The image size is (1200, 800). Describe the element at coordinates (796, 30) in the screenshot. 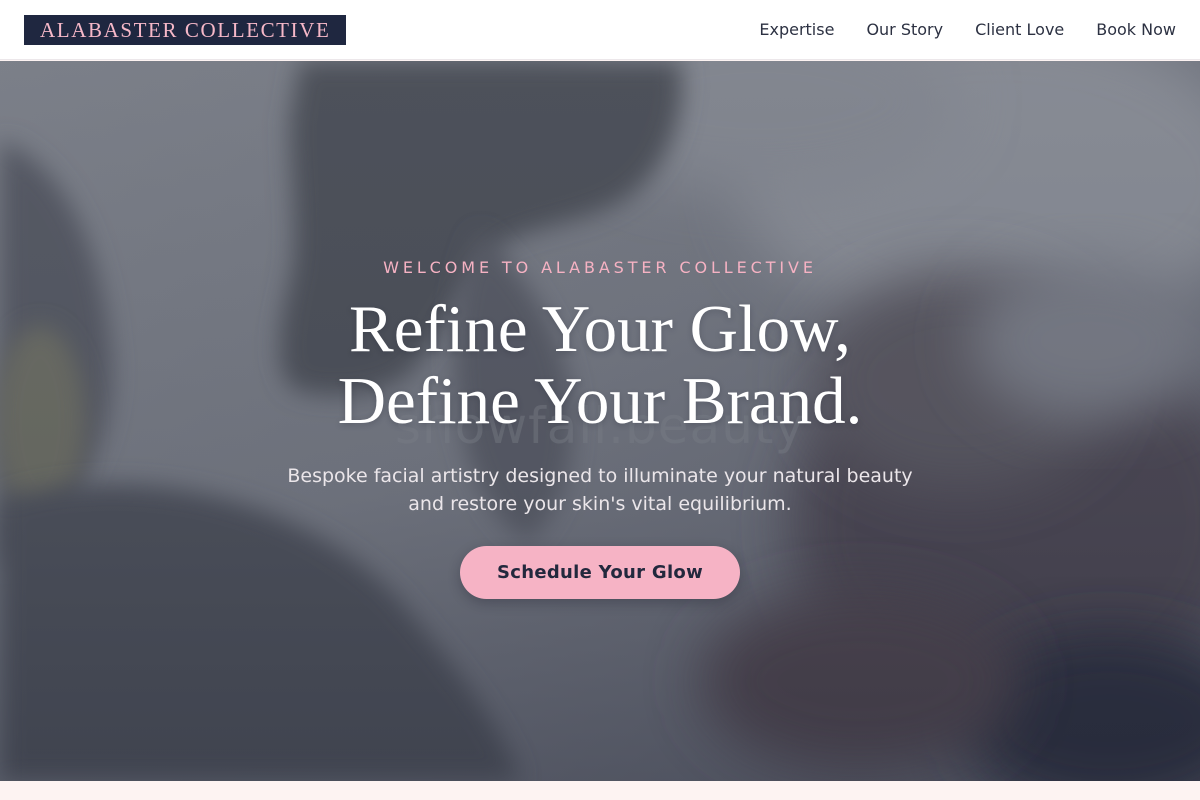

I see `nav-link-expertise: Expertise` at that location.